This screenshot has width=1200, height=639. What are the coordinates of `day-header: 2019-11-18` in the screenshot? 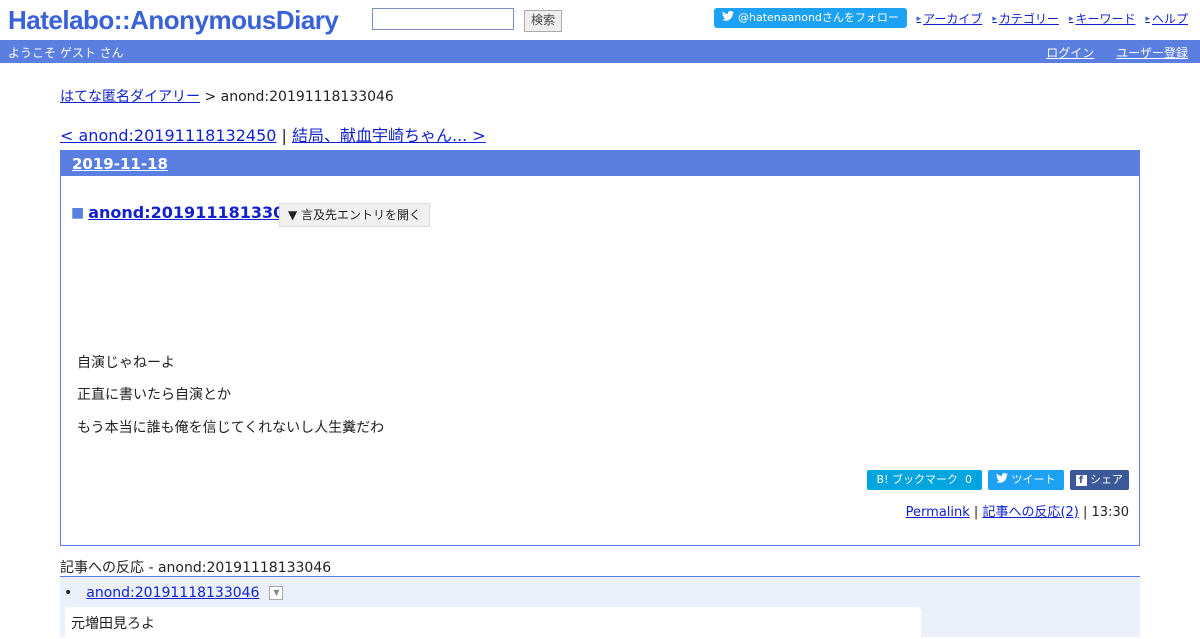 It's located at (600, 163).